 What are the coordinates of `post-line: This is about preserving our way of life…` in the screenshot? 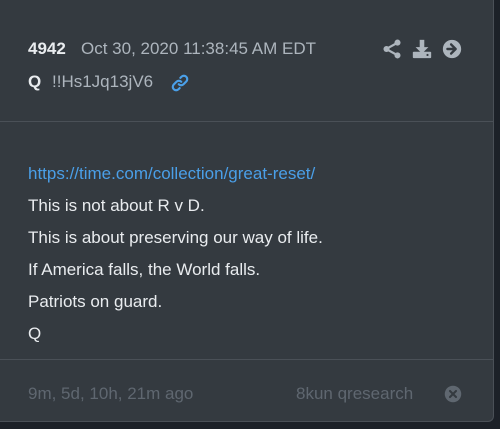 It's located at (175, 237).